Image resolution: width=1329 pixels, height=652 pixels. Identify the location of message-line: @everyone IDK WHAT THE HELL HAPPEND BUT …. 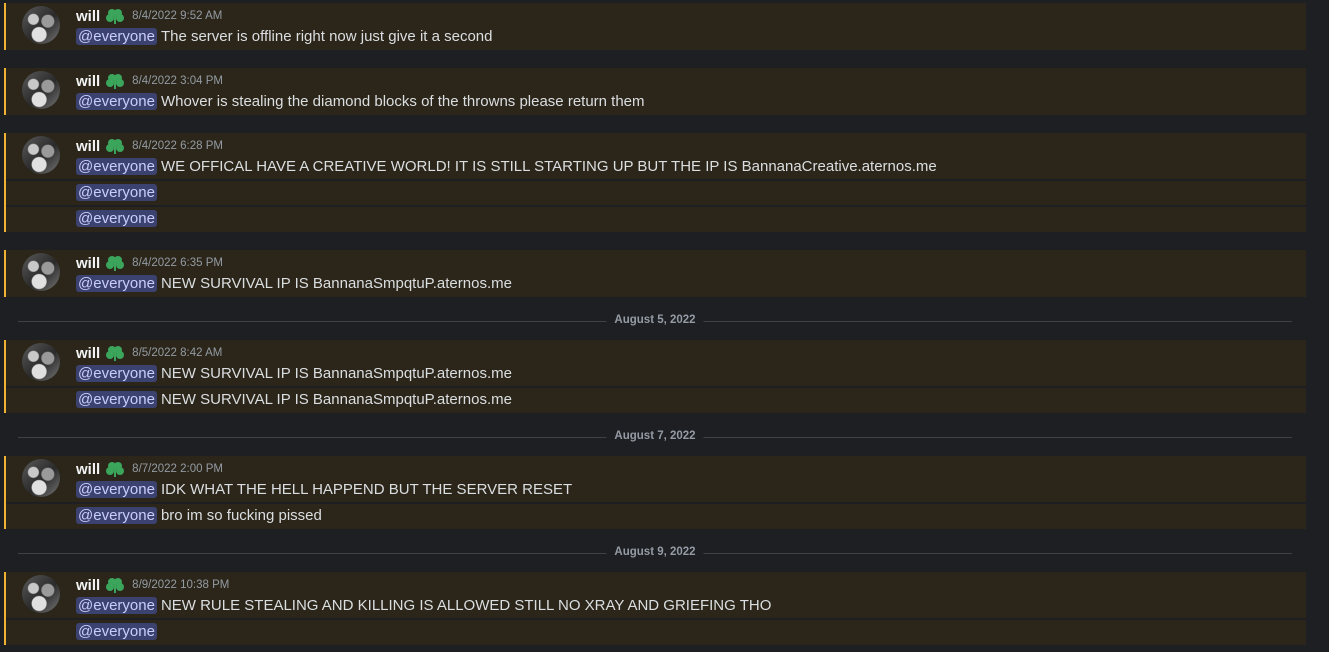
(324, 489).